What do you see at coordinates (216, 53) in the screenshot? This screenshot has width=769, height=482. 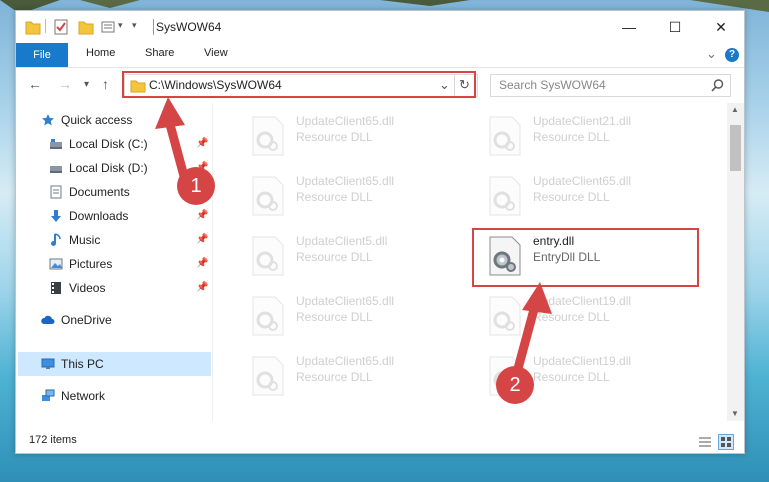 I see `tab-view: View` at bounding box center [216, 53].